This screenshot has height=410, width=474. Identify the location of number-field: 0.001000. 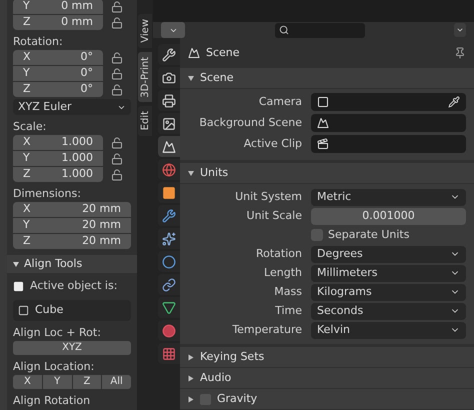
(388, 216).